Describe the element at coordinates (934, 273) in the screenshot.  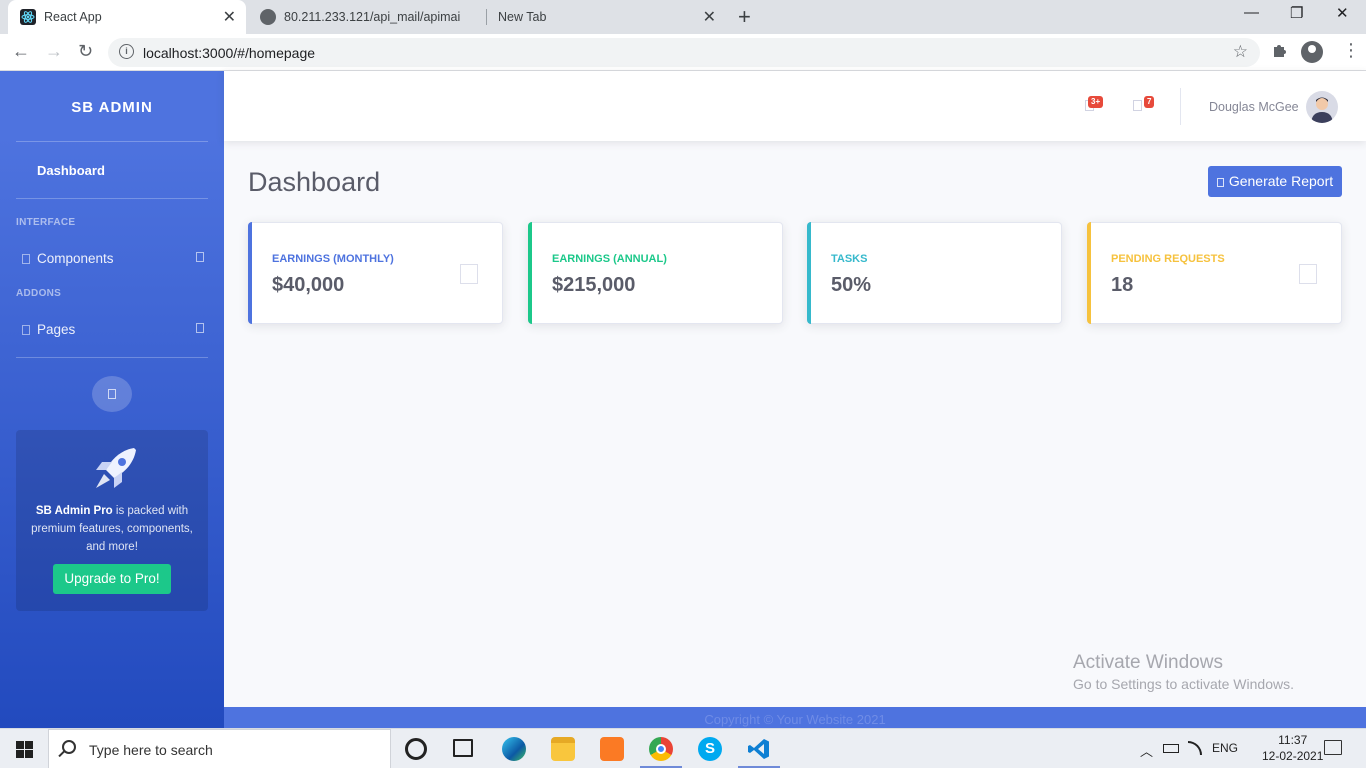
I see `card-tasks: Tasks 50%` at that location.